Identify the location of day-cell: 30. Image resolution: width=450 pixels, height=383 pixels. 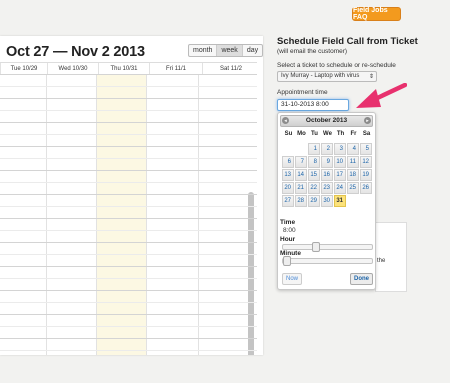
(327, 201).